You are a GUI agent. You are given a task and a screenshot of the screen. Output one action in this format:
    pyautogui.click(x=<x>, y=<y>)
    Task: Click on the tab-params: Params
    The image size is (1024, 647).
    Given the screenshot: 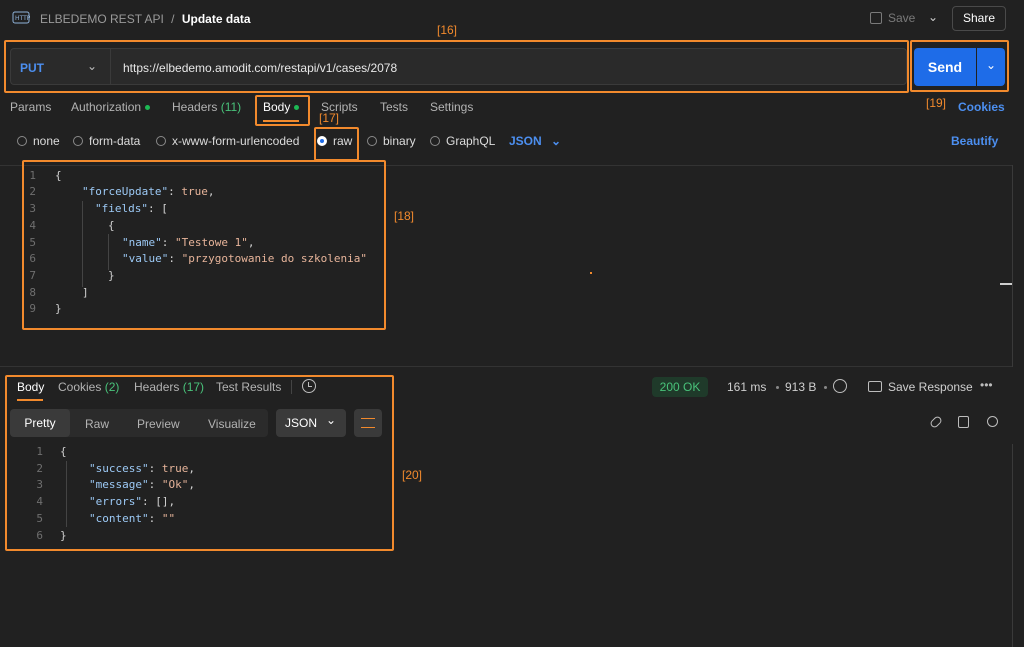 What is the action you would take?
    pyautogui.click(x=30, y=107)
    